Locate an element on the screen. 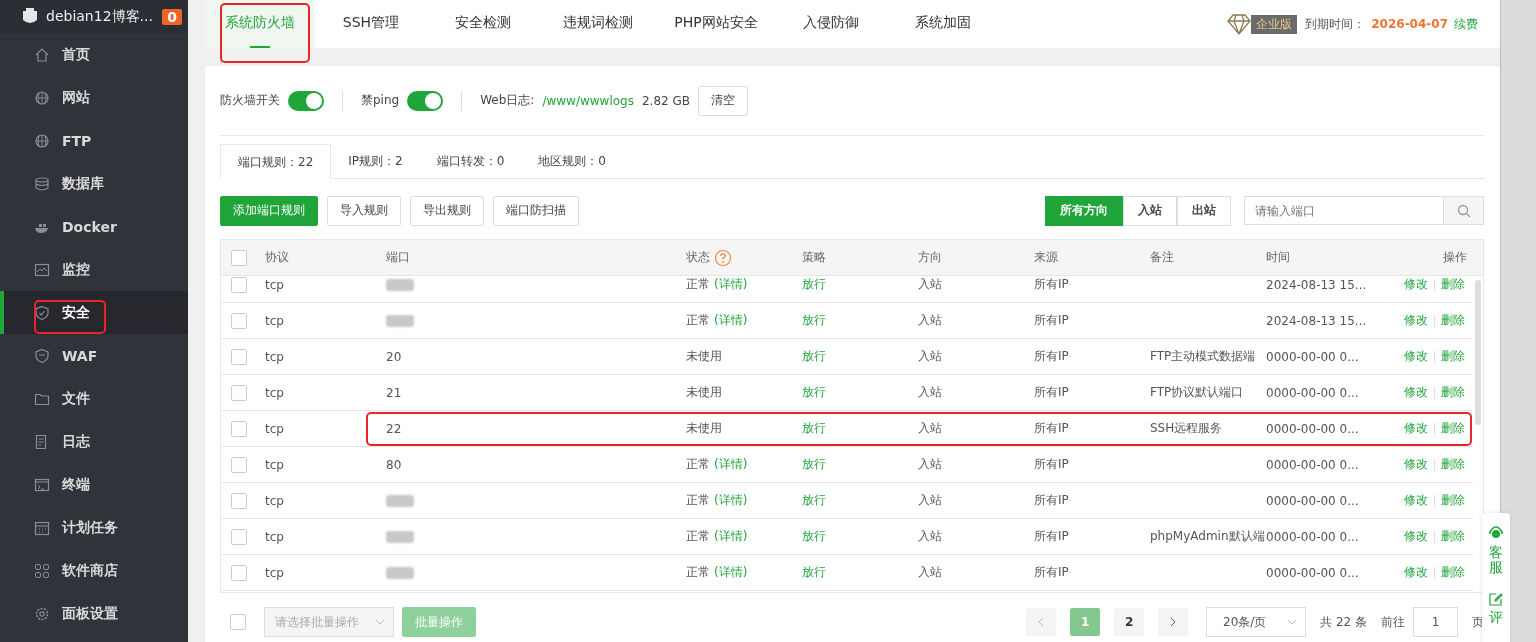 The width and height of the screenshot is (1536, 642). tab: 系统防火墙 is located at coordinates (260, 24).